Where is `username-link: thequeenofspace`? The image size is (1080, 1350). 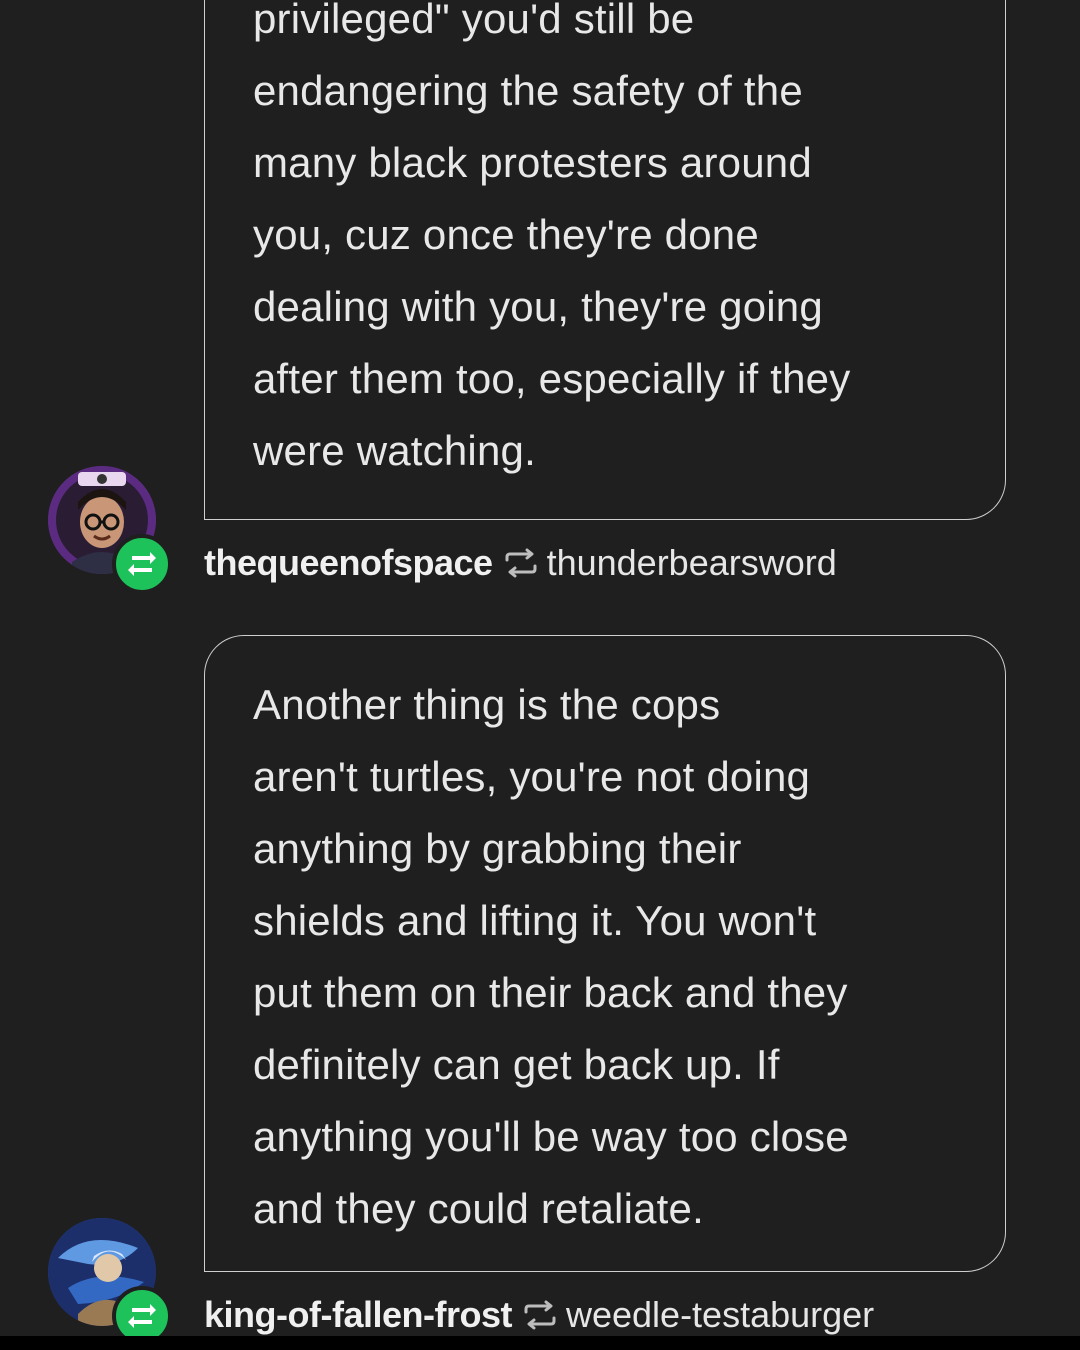 username-link: thequeenofspace is located at coordinates (348, 563).